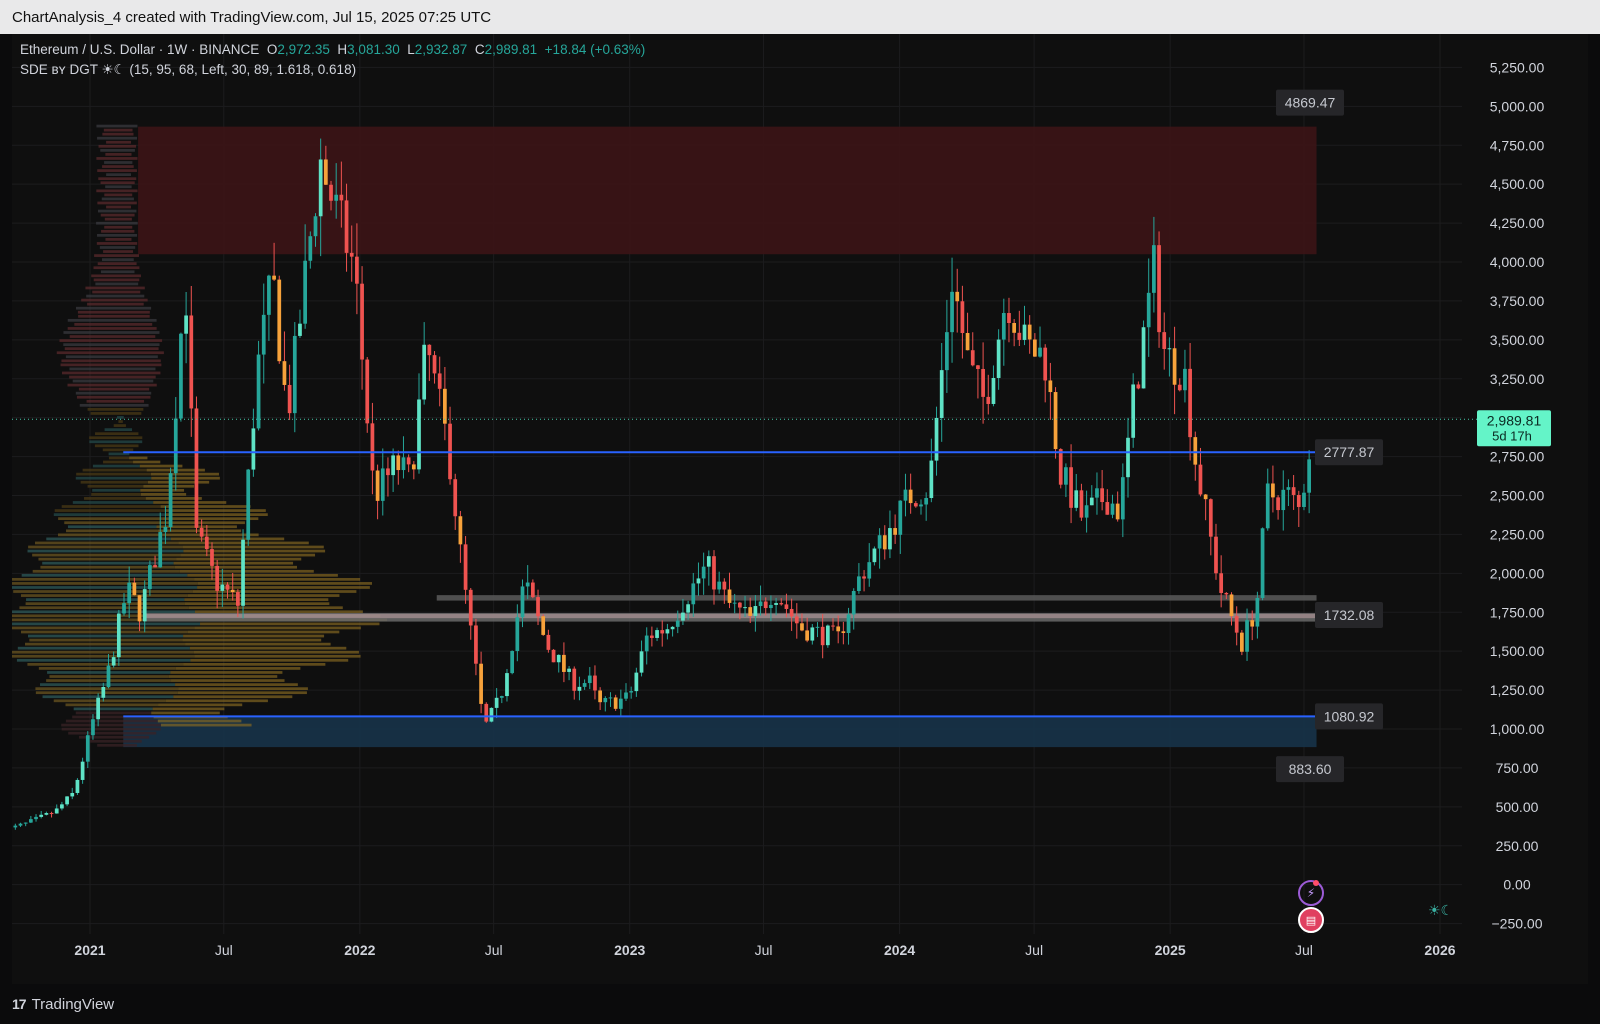 The height and width of the screenshot is (1024, 1600). Describe the element at coordinates (730, 616) in the screenshot. I see `poc-band` at that location.